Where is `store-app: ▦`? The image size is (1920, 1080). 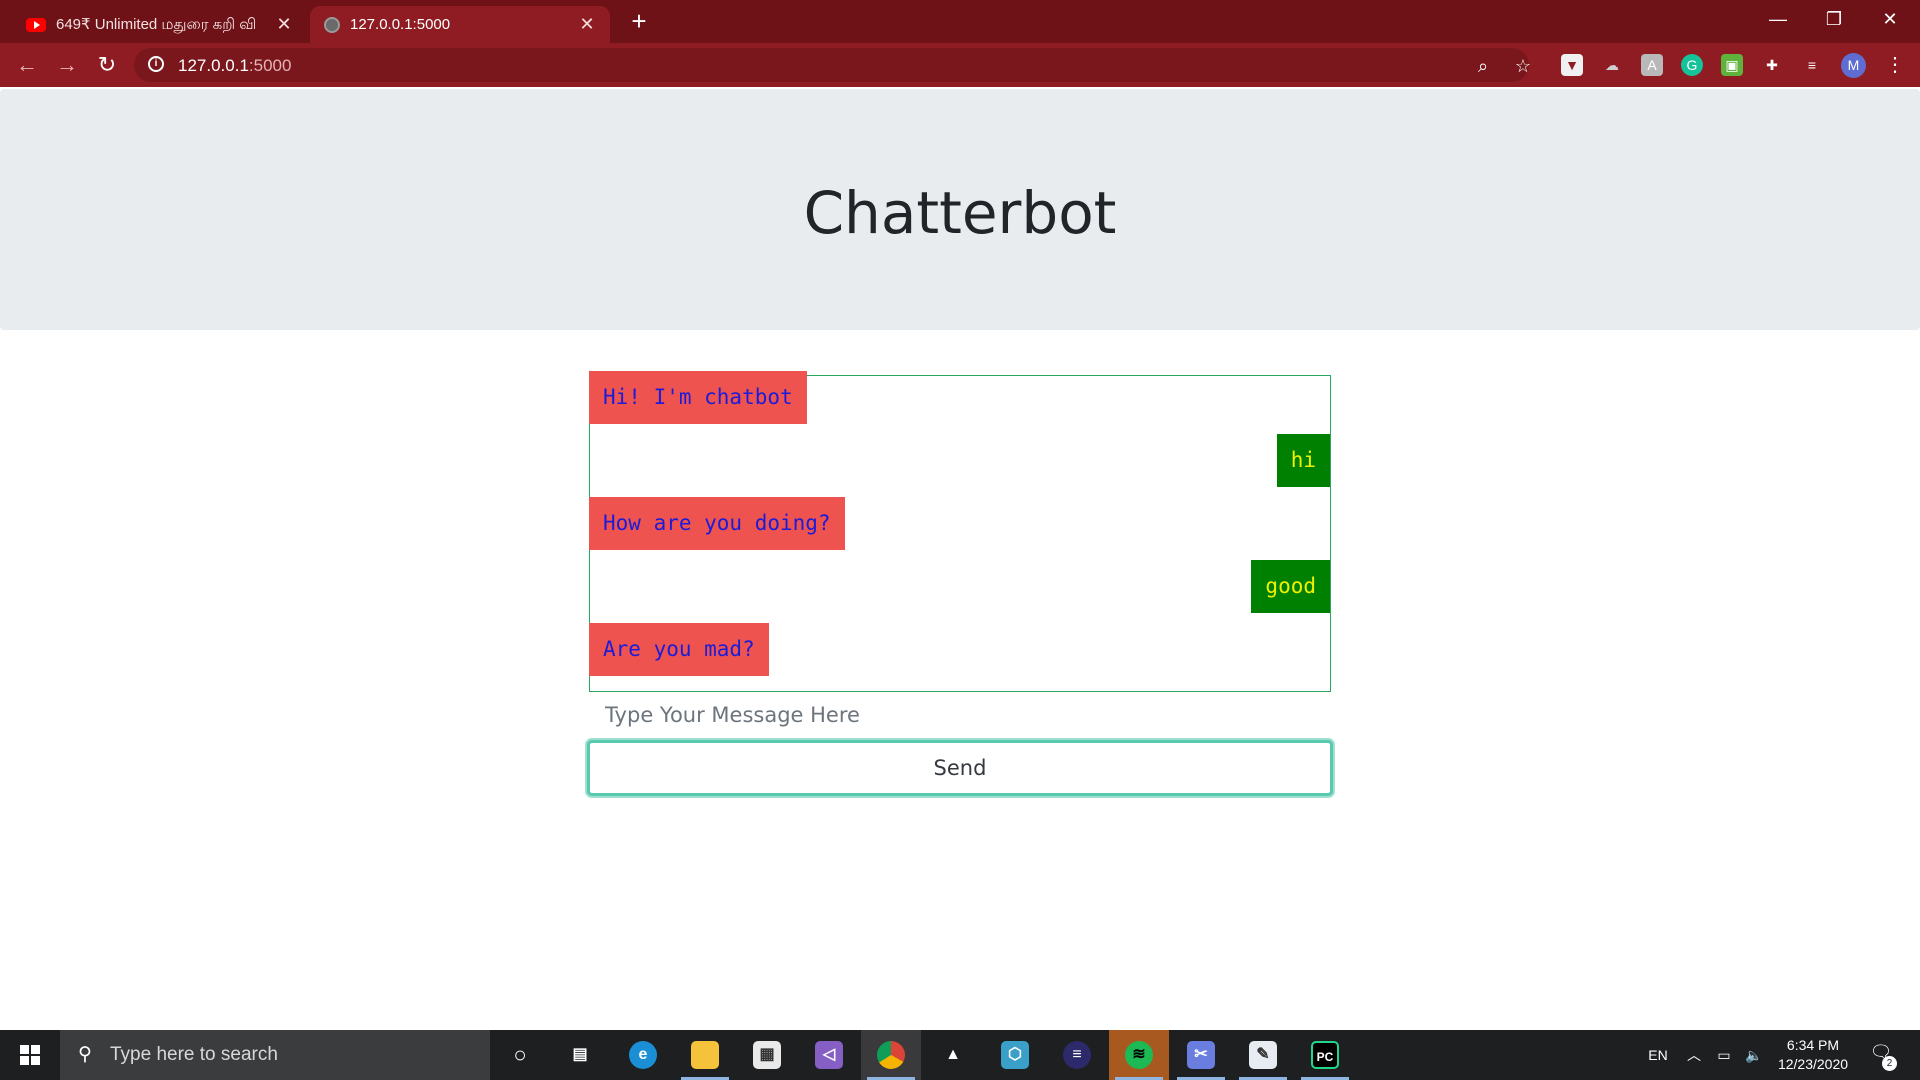 store-app: ▦ is located at coordinates (767, 1055).